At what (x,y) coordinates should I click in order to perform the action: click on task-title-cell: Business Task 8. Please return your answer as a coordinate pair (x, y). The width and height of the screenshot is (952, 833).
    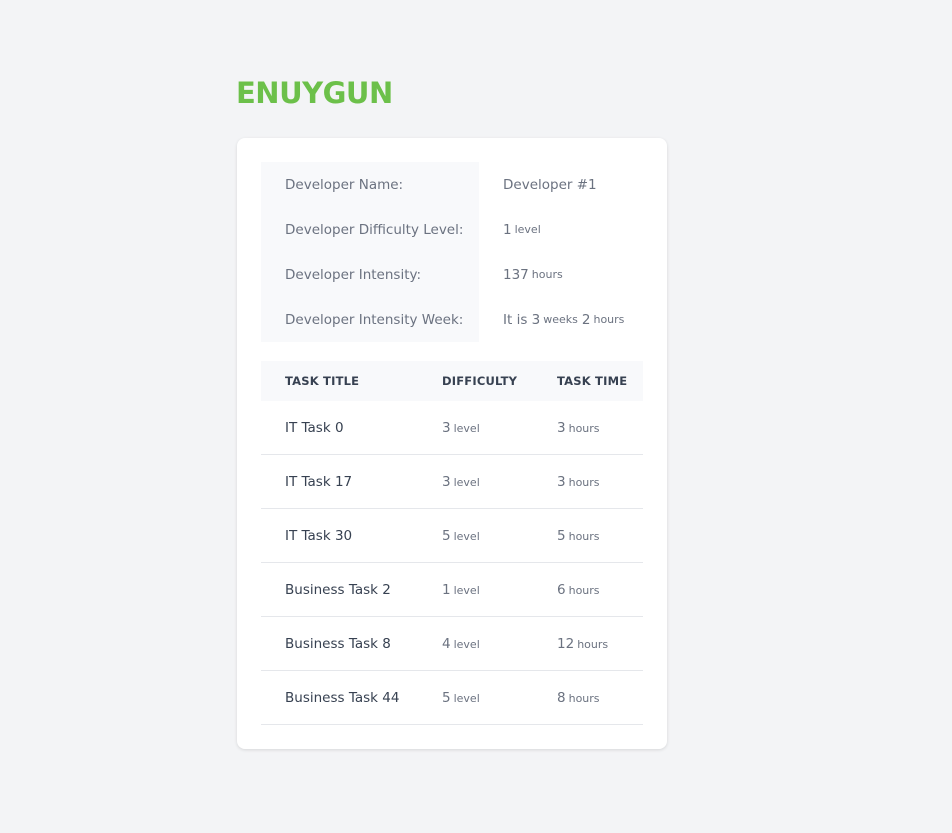
    Looking at the image, I should click on (338, 643).